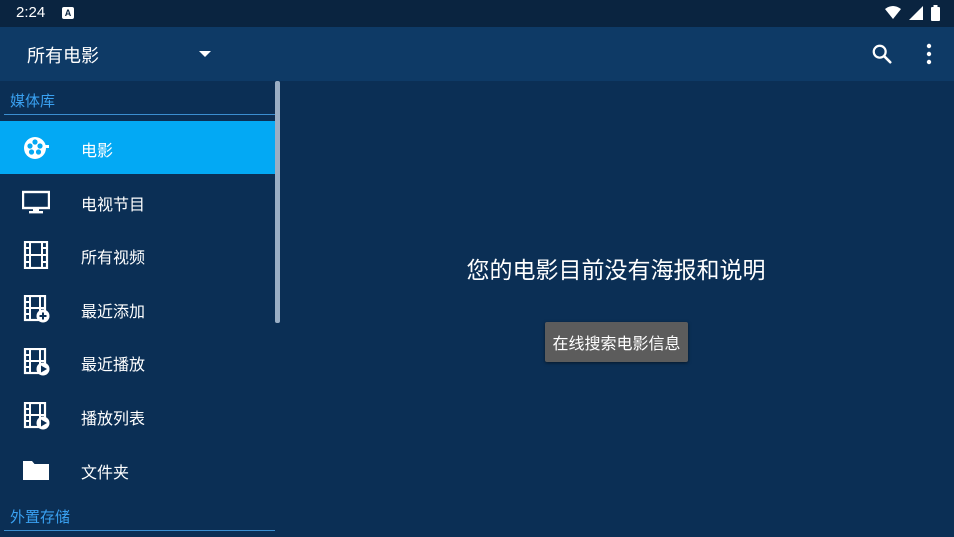 The width and height of the screenshot is (954, 537). I want to click on status-bar: 2:24 A, so click(477, 13).